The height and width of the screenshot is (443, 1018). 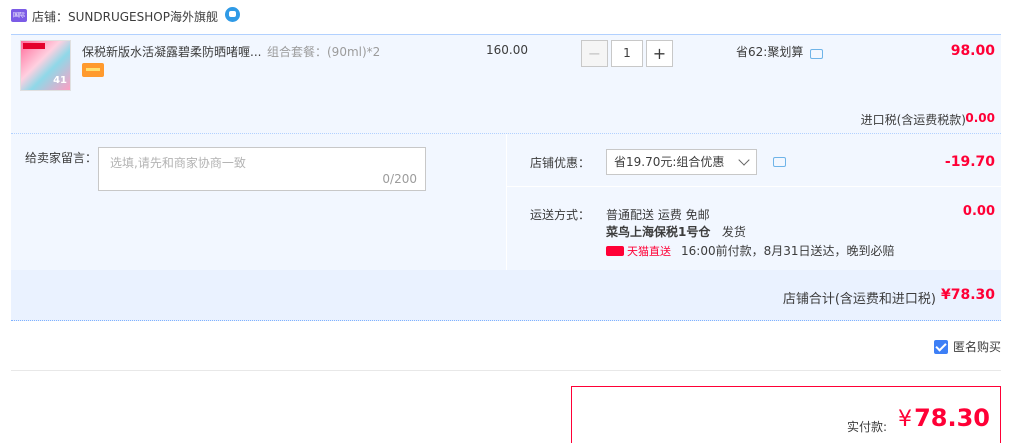 I want to click on payment-currency: ¥, so click(x=905, y=419).